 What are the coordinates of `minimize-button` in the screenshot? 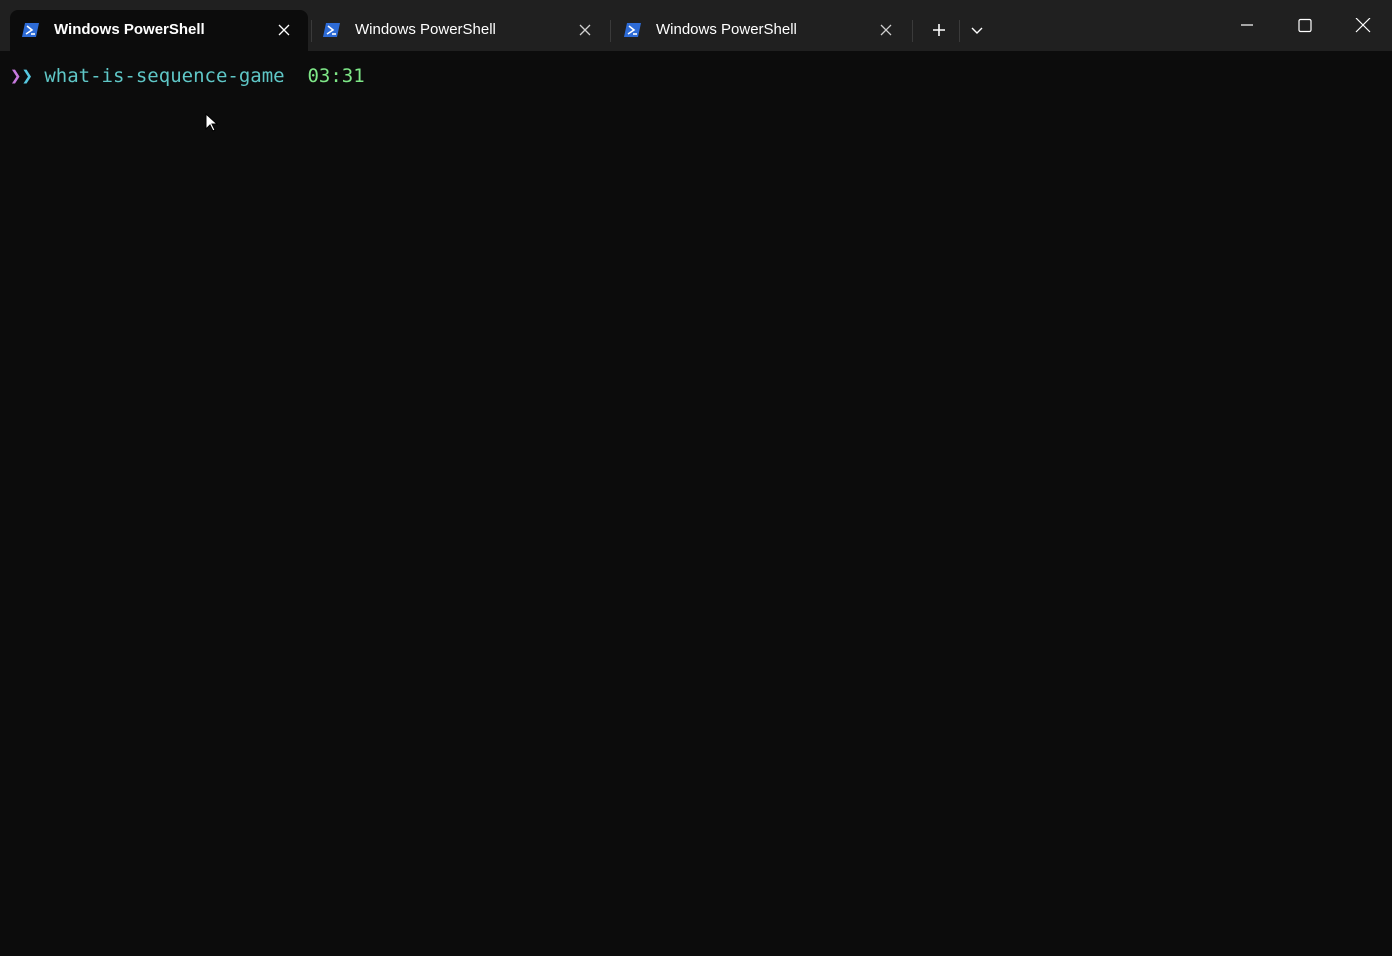 It's located at (1247, 25).